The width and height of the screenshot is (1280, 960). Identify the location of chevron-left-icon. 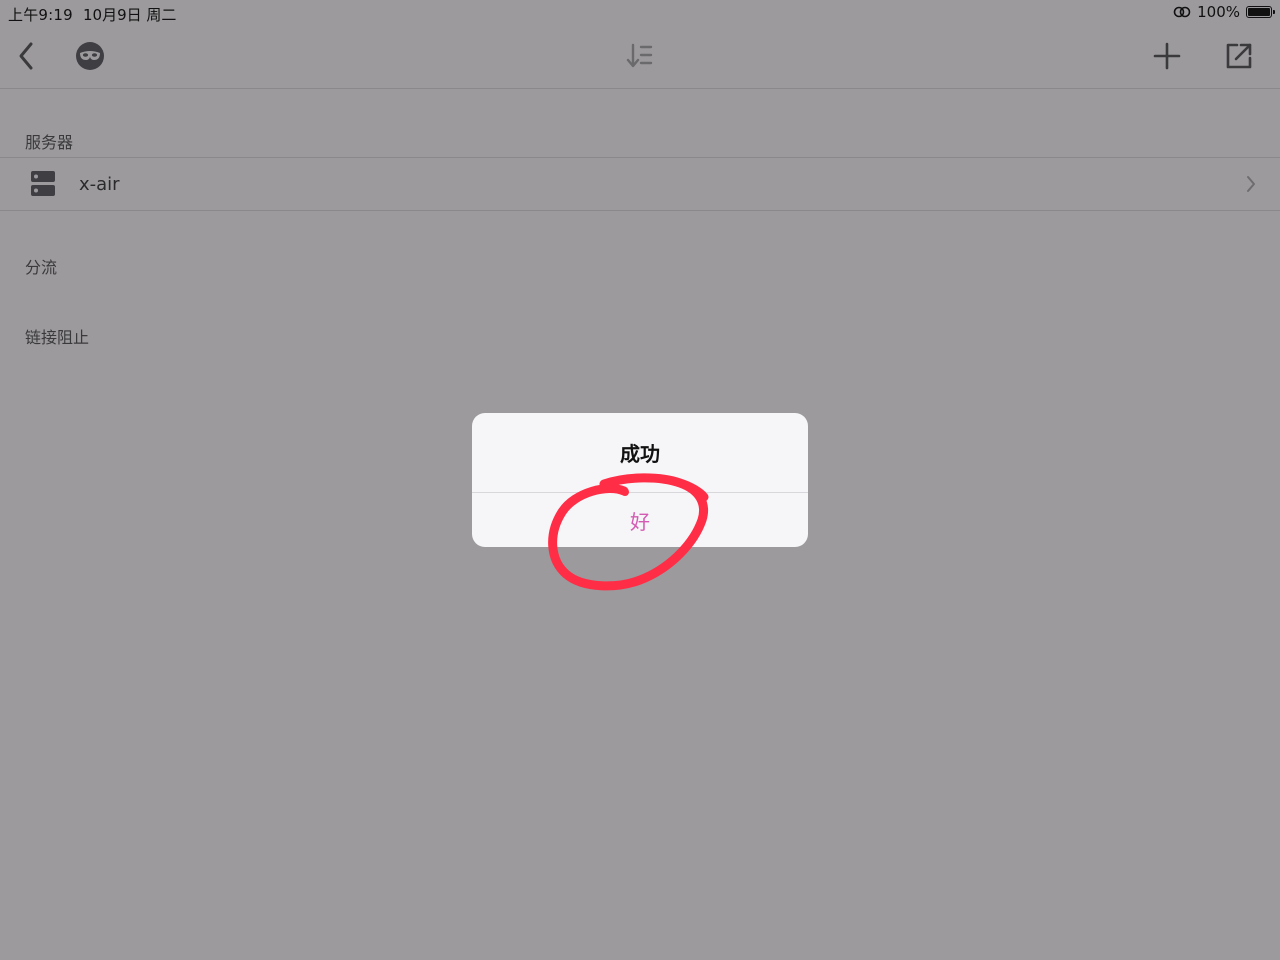
(26, 56).